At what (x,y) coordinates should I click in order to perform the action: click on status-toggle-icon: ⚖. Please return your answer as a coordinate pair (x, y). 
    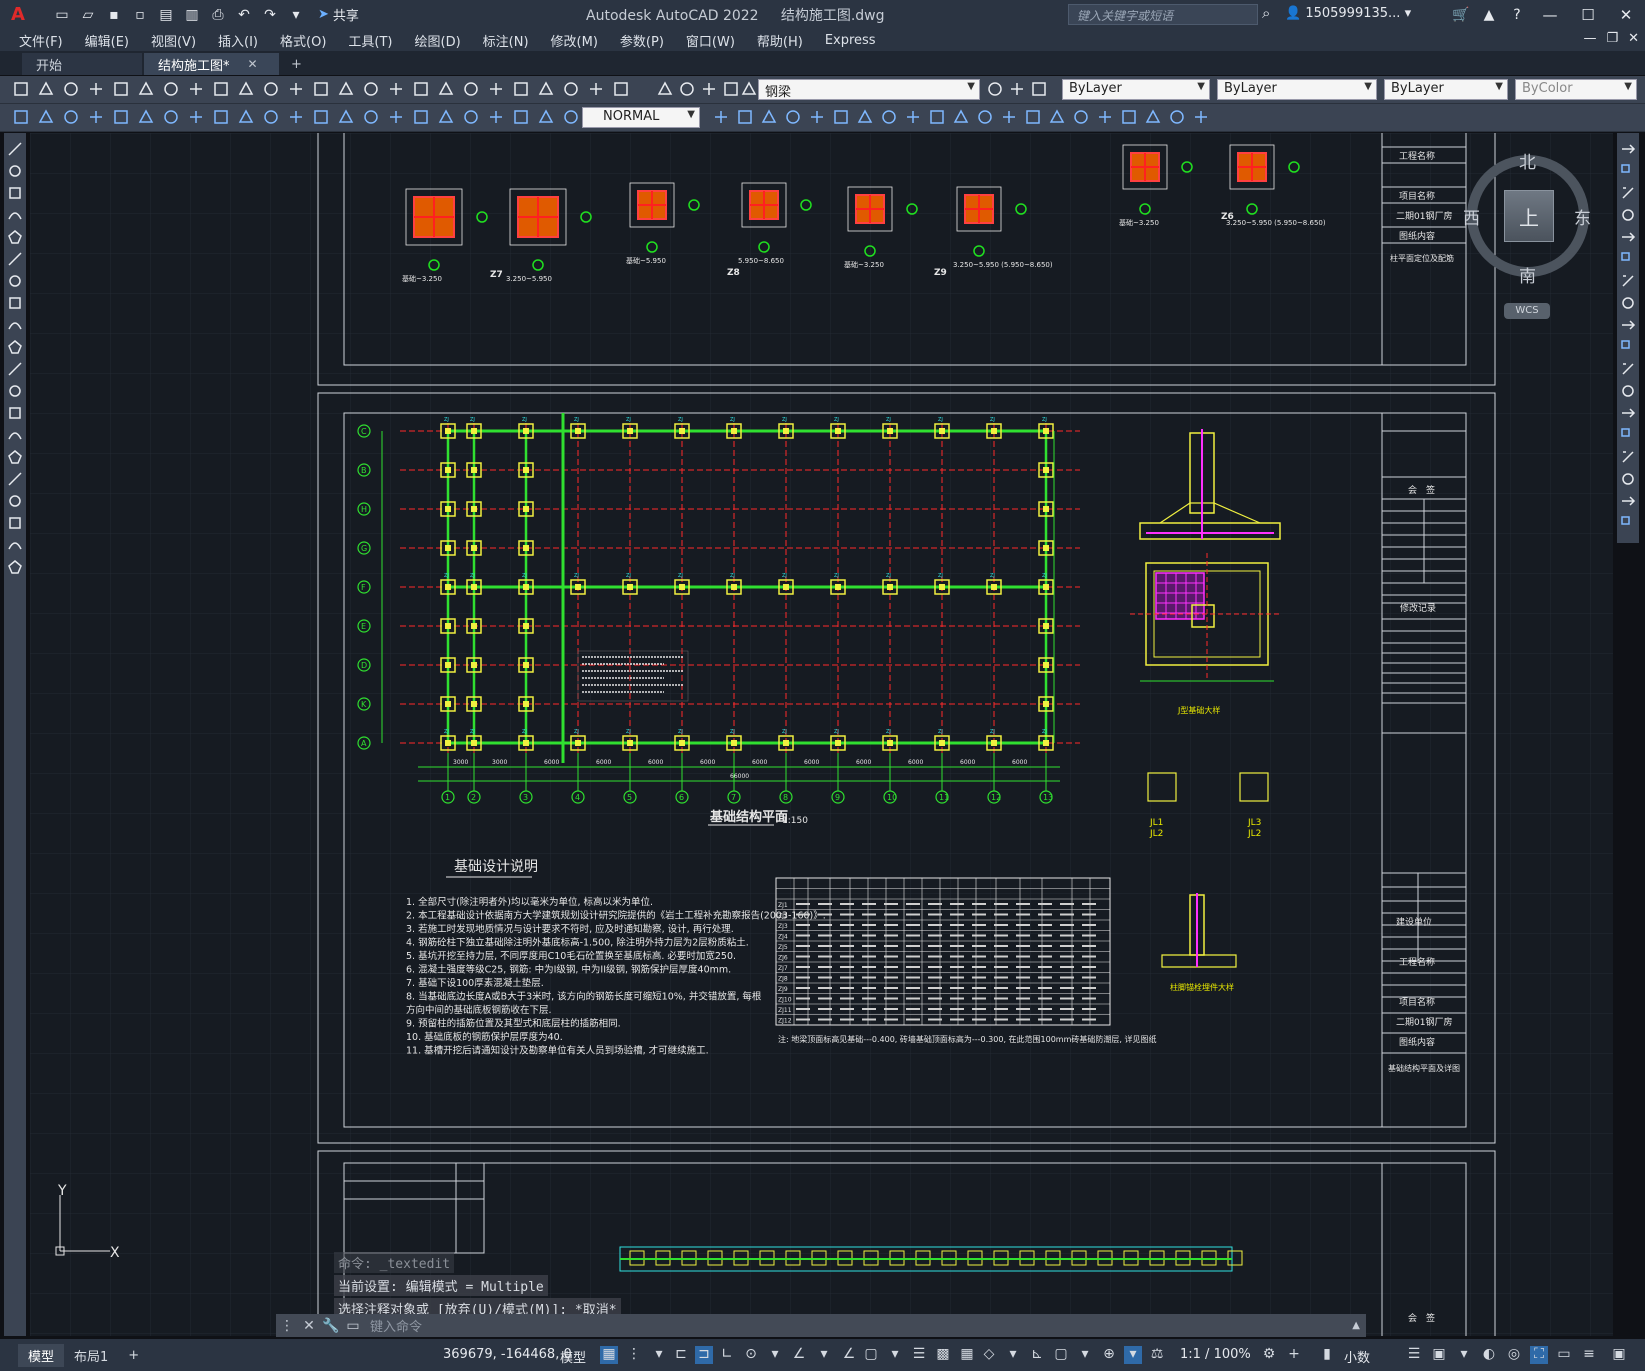
    Looking at the image, I should click on (1157, 1355).